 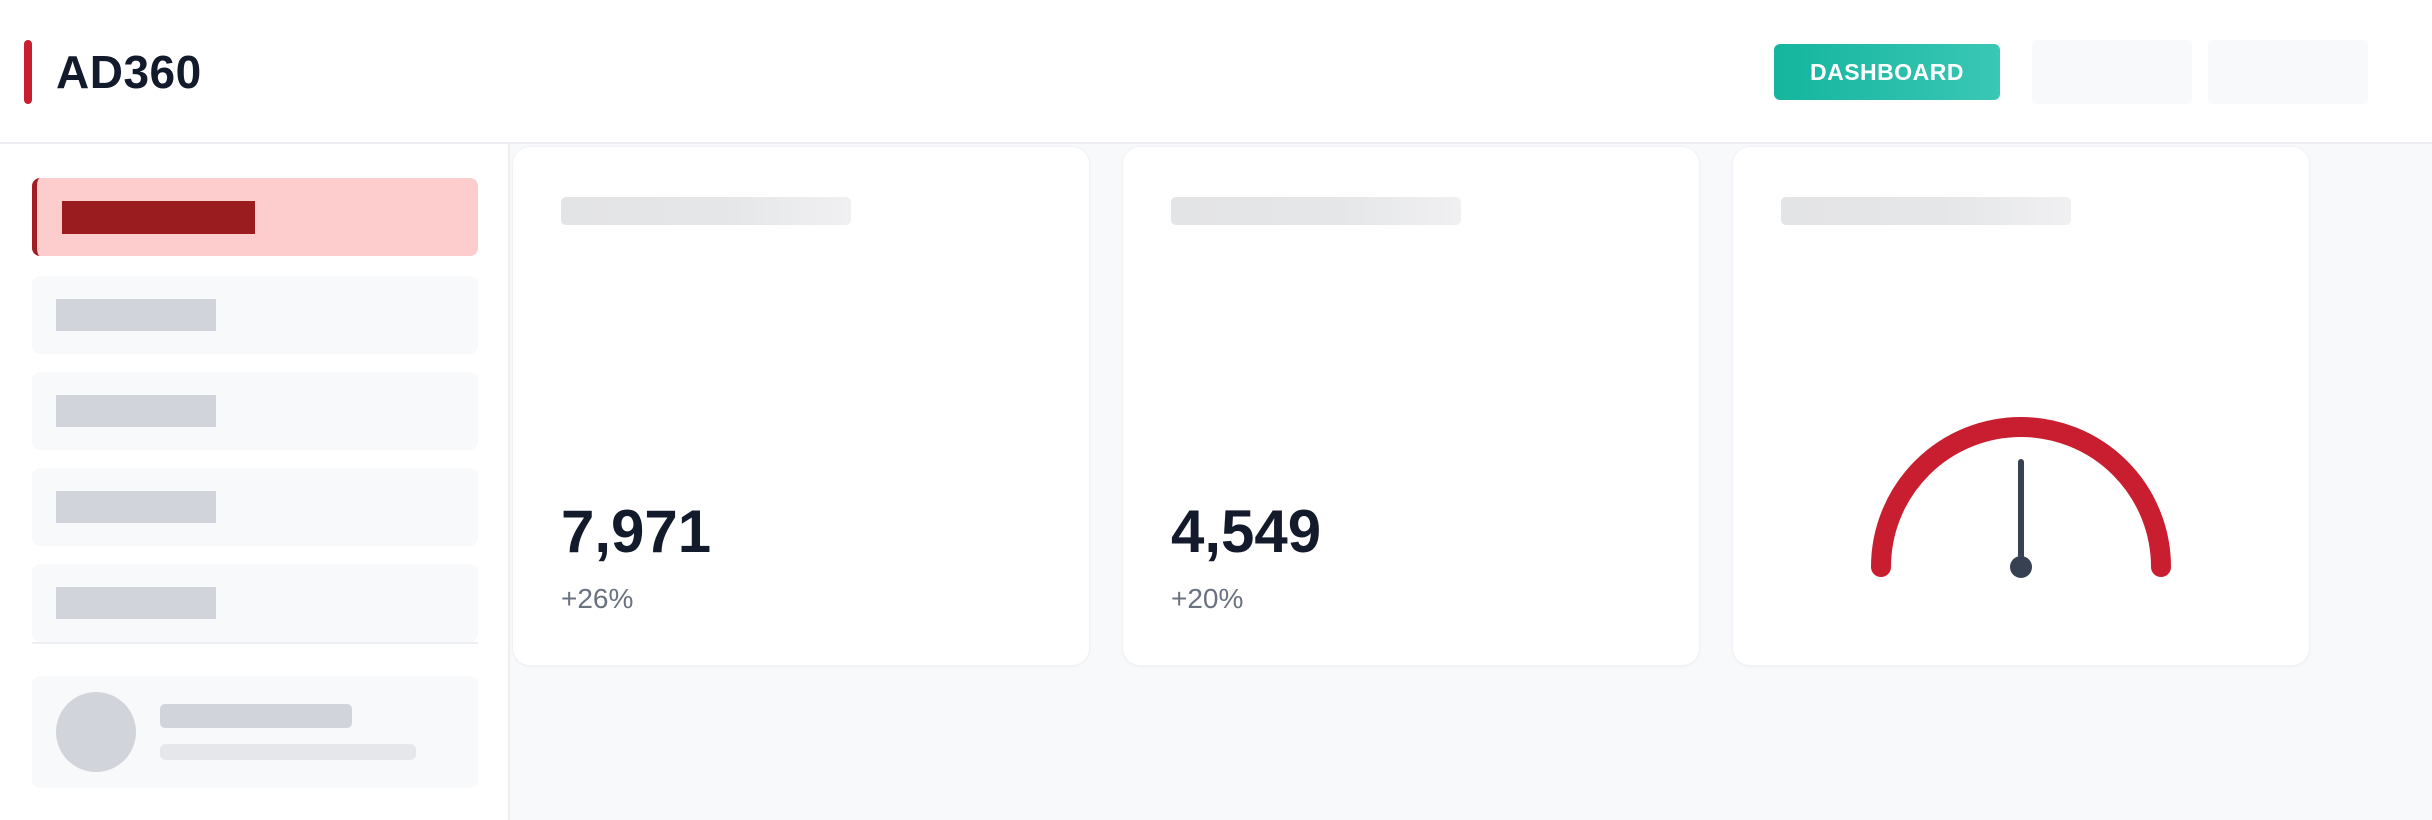 What do you see at coordinates (2021, 567) in the screenshot?
I see `gauge-pivot` at bounding box center [2021, 567].